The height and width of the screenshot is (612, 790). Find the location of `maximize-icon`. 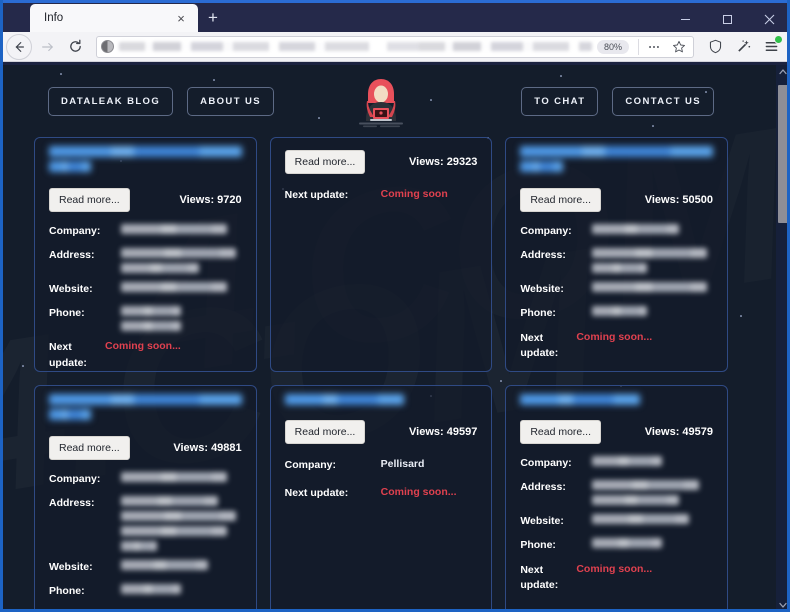

maximize-icon is located at coordinates (727, 19).